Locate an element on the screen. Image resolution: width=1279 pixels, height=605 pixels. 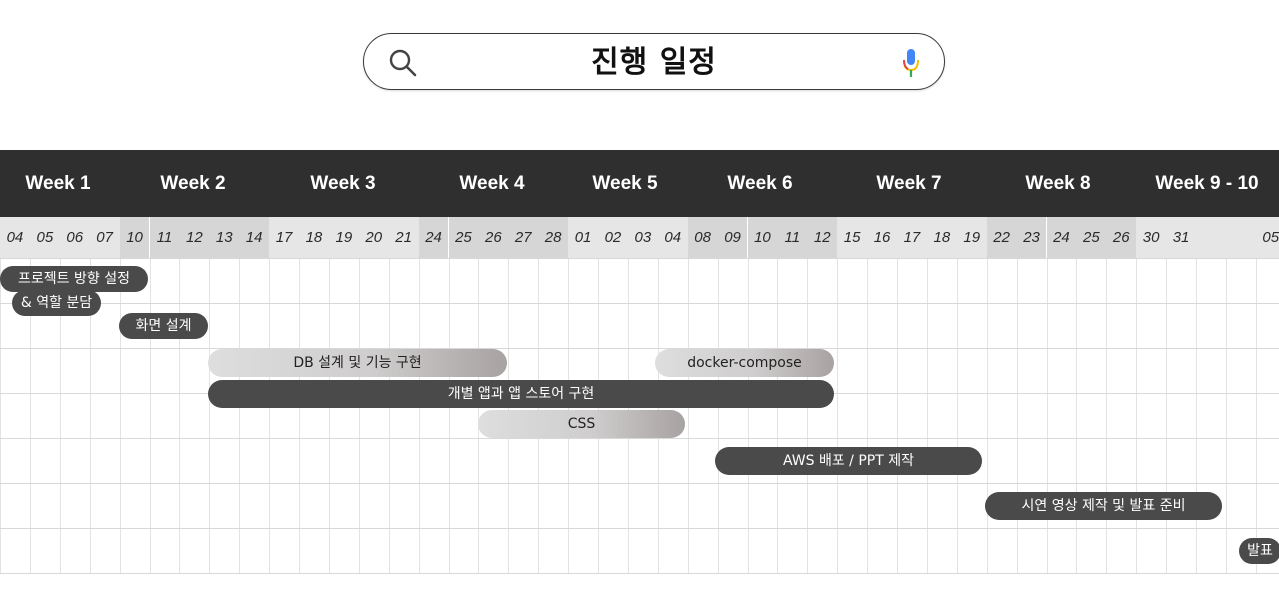
day-cell: 13 is located at coordinates (224, 237).